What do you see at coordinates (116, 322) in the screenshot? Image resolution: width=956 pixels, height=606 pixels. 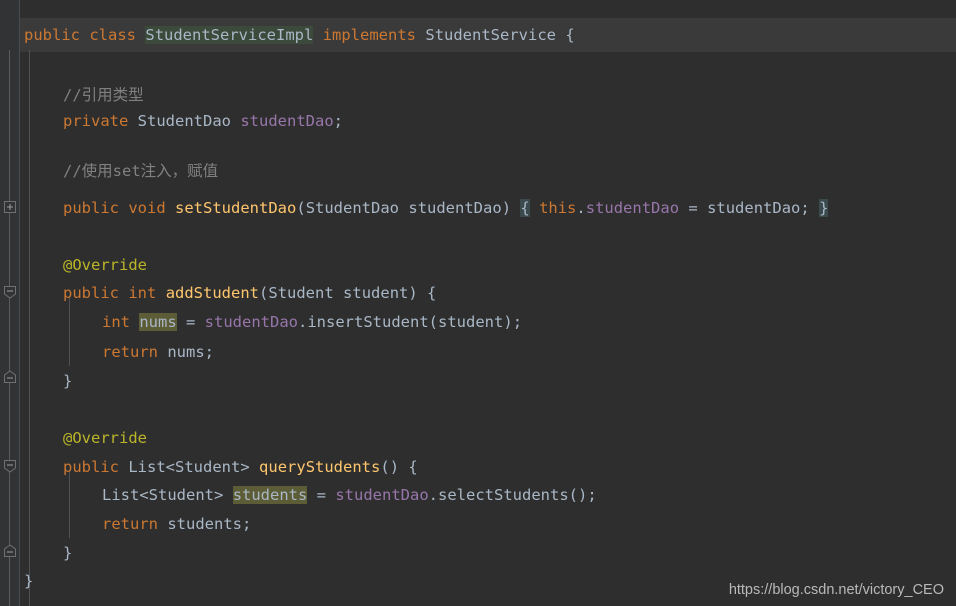 I see `code-token: int` at bounding box center [116, 322].